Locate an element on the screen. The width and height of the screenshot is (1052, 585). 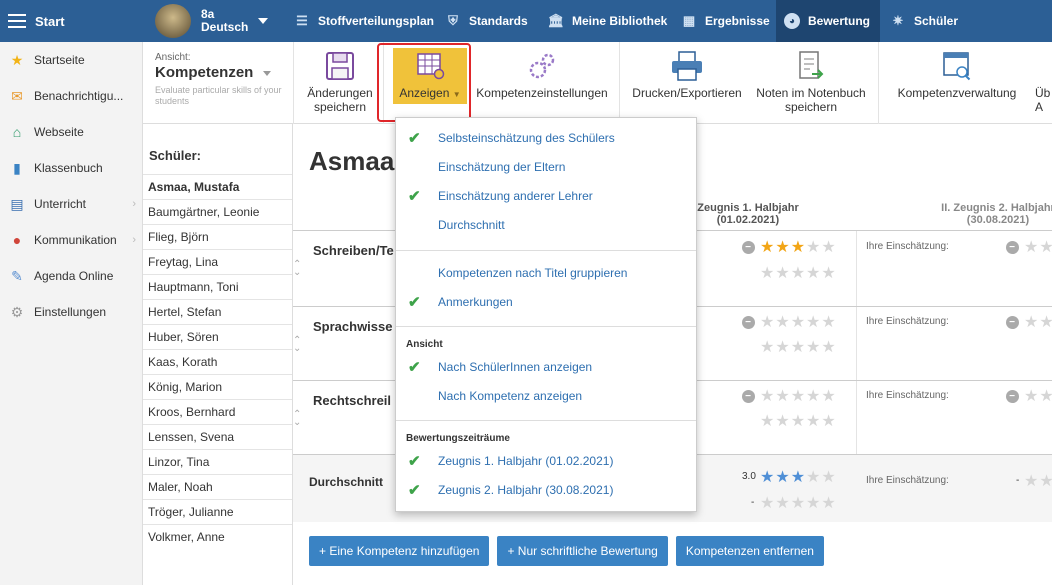
student-item: Tröger, Julianne is located at coordinates (217, 511).